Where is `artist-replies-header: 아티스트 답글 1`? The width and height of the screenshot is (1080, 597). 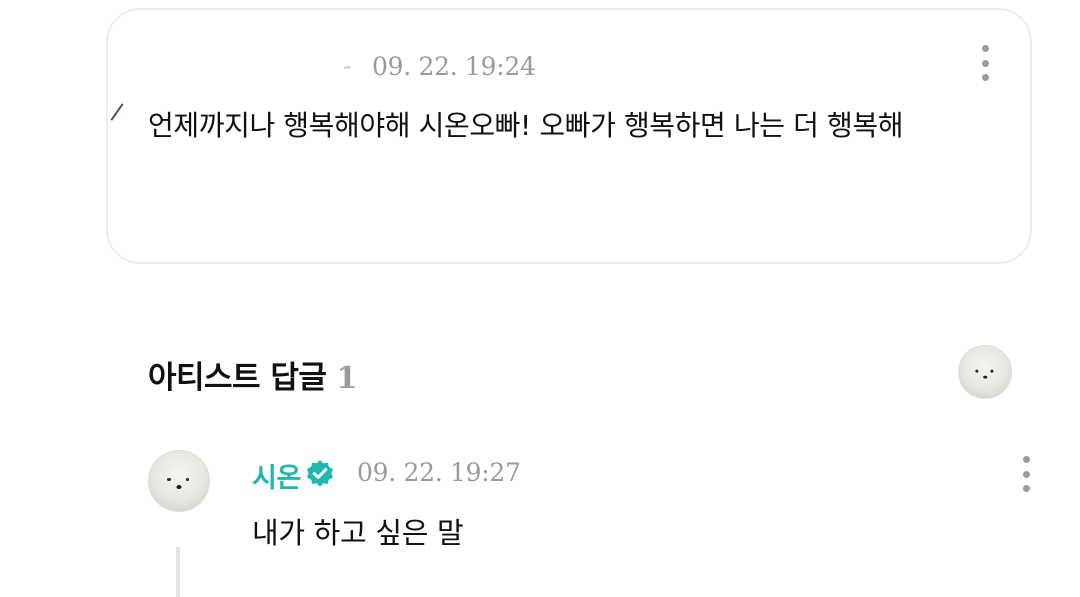 artist-replies-header: 아티스트 답글 1 is located at coordinates (252, 374).